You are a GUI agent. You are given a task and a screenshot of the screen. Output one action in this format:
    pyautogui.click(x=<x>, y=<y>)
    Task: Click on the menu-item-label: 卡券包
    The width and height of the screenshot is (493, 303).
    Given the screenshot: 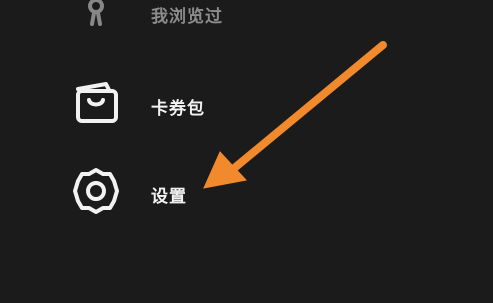 What is the action you would take?
    pyautogui.click(x=178, y=109)
    